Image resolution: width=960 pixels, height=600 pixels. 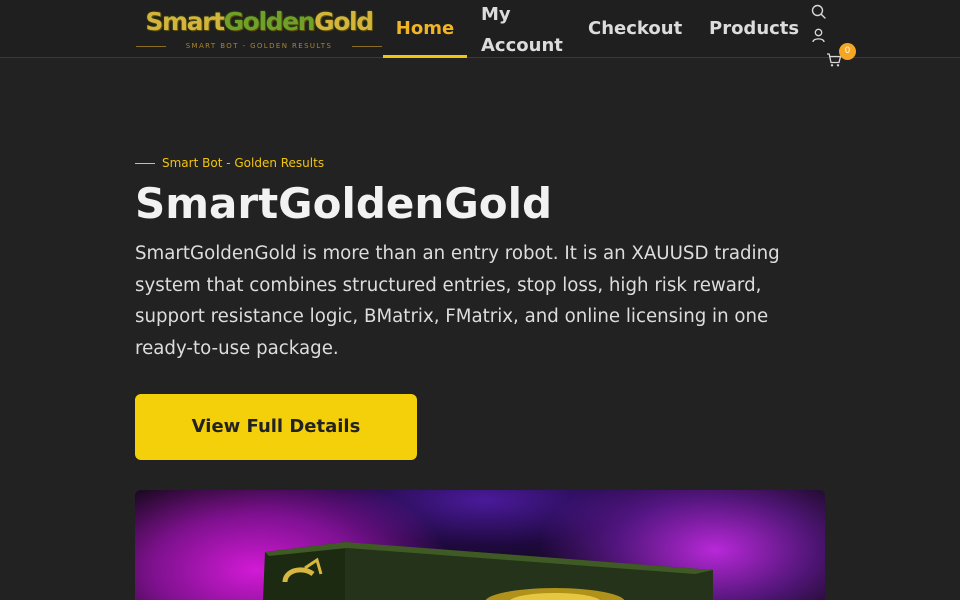 I want to click on user-icon, so click(x=819, y=36).